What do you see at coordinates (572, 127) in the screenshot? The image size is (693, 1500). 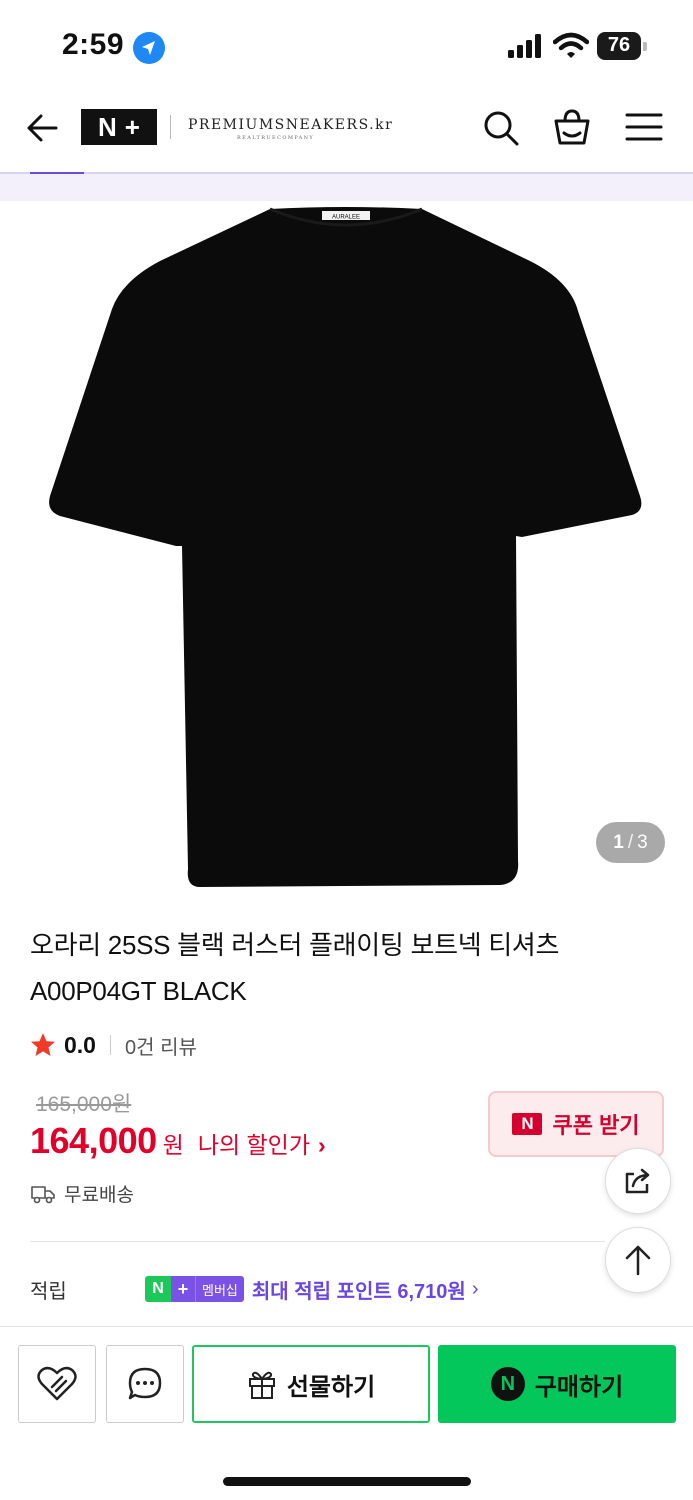 I see `cart-icon` at bounding box center [572, 127].